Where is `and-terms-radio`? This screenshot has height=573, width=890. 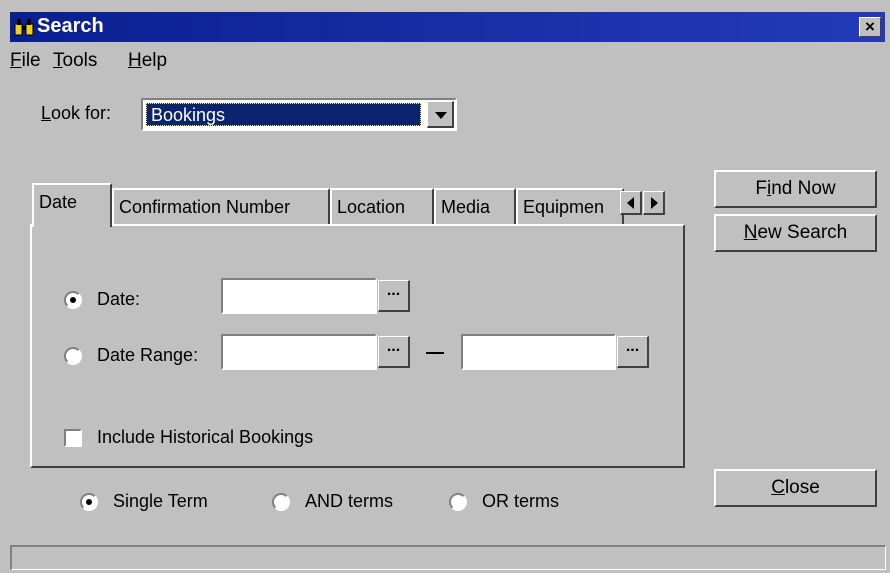 and-terms-radio is located at coordinates (281, 502).